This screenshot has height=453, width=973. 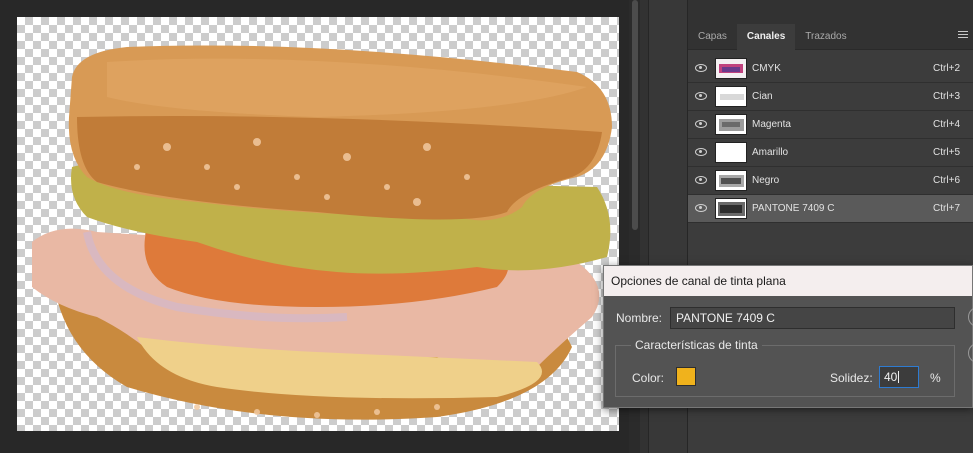 What do you see at coordinates (851, 378) in the screenshot?
I see `solidity-label: Solidez:` at bounding box center [851, 378].